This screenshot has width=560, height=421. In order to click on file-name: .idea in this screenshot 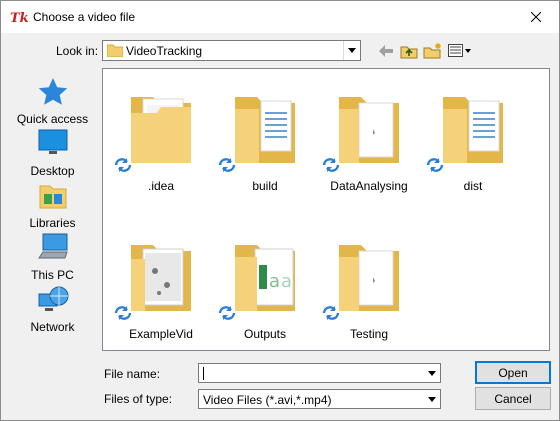, I will do `click(161, 186)`.